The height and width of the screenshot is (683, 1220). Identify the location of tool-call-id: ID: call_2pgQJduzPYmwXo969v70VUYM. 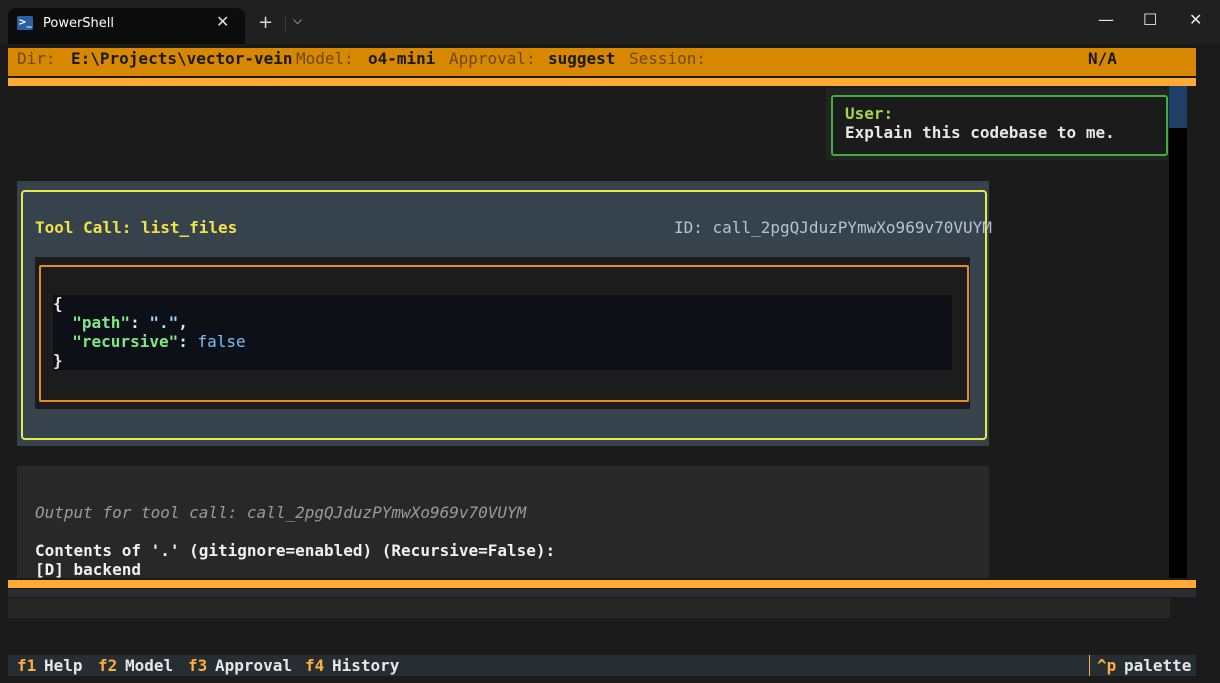
(833, 227).